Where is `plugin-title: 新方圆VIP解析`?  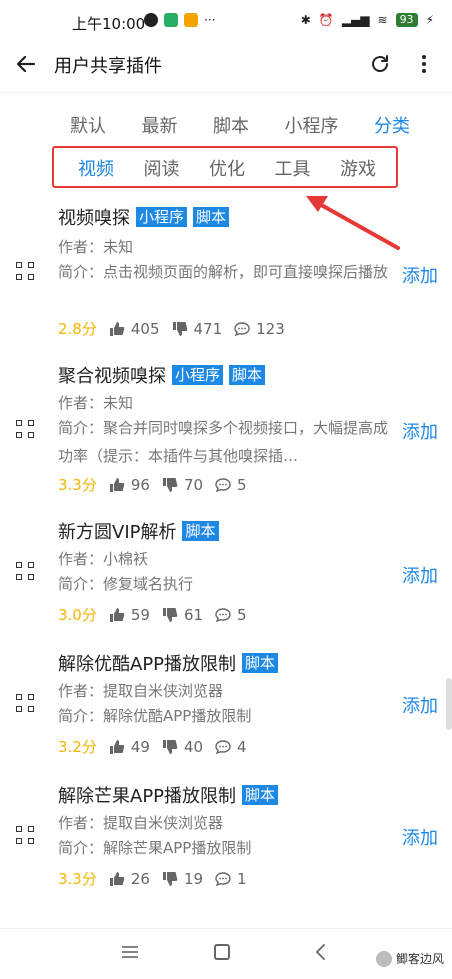 plugin-title: 新方圆VIP解析 is located at coordinates (117, 532).